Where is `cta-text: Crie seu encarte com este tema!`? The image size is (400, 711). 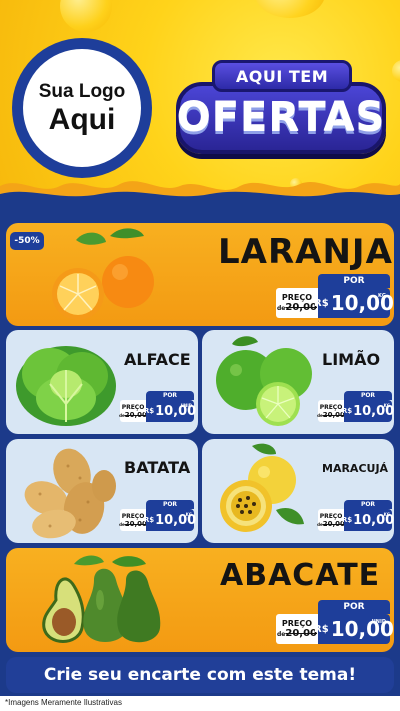 cta-text: Crie seu encarte com este tema! is located at coordinates (200, 675).